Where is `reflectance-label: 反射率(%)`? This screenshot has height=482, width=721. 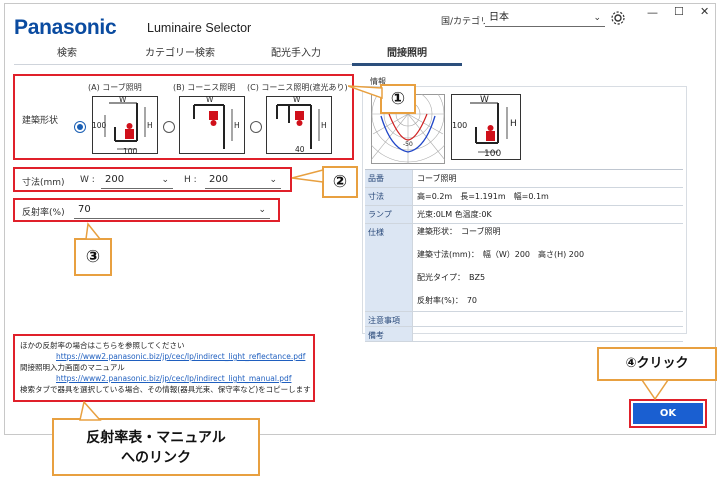 reflectance-label: 反射率(%) is located at coordinates (43, 213).